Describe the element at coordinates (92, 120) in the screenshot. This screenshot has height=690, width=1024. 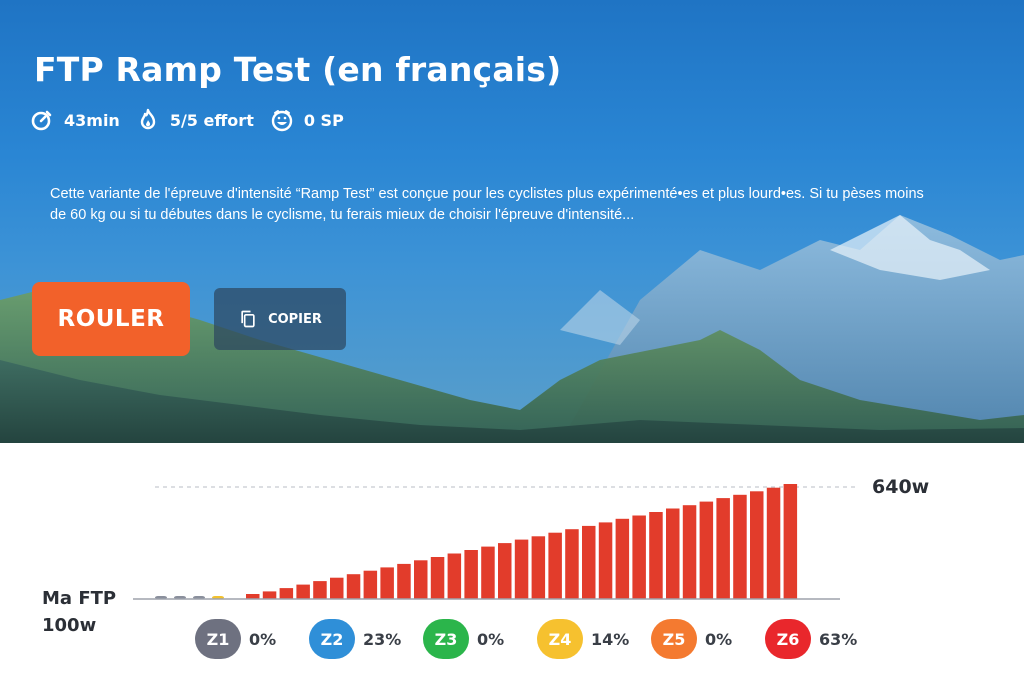
I see `duration-value: 43min` at that location.